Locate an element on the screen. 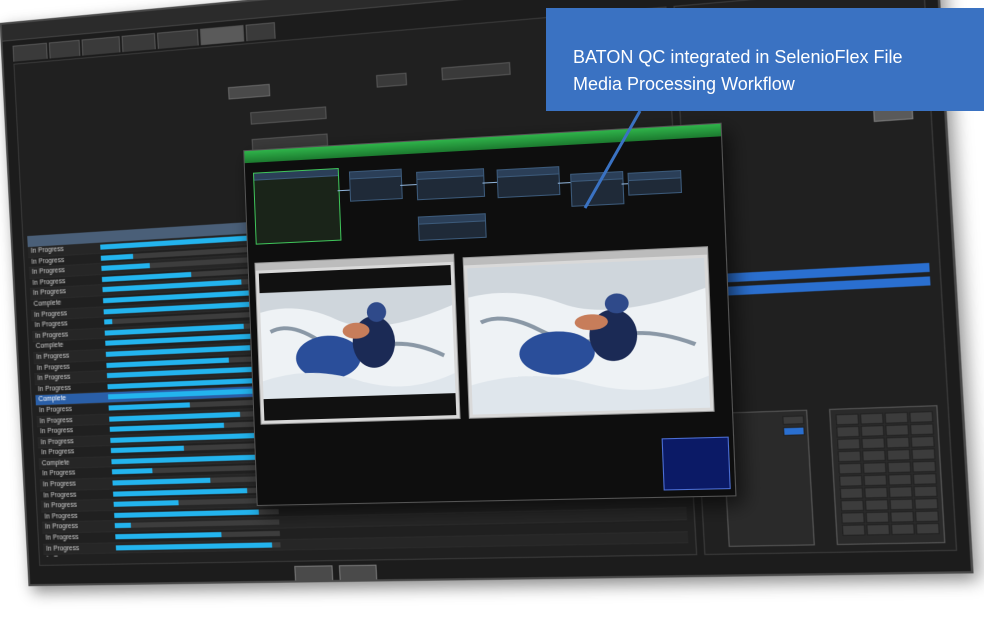 This screenshot has height=638, width=984. thumbnail-strip is located at coordinates (696, 463).